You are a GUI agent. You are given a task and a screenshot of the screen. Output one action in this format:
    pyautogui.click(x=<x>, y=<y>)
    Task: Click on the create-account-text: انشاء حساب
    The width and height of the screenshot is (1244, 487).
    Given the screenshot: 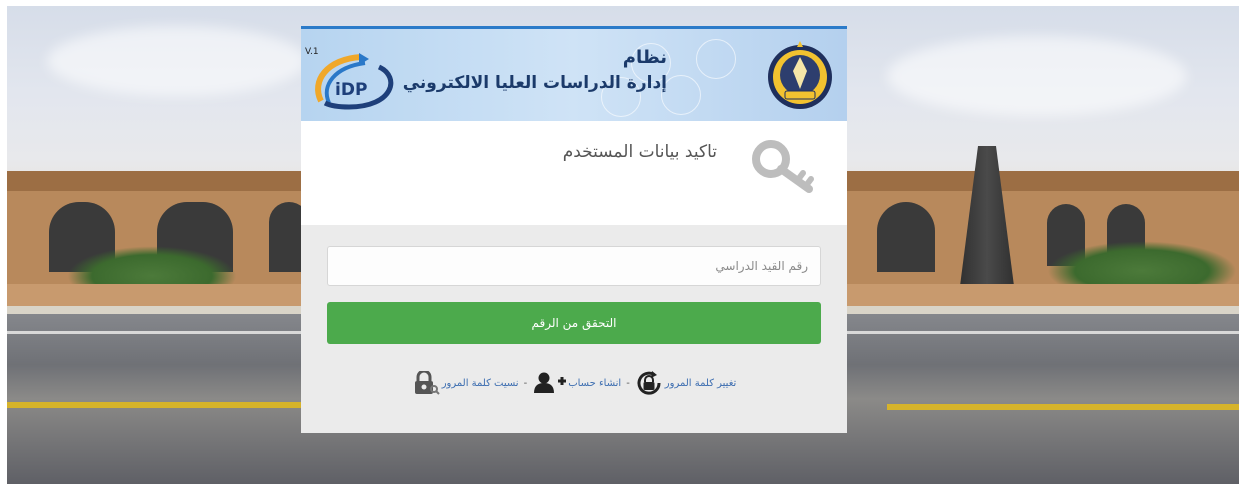 What is the action you would take?
    pyautogui.click(x=594, y=383)
    